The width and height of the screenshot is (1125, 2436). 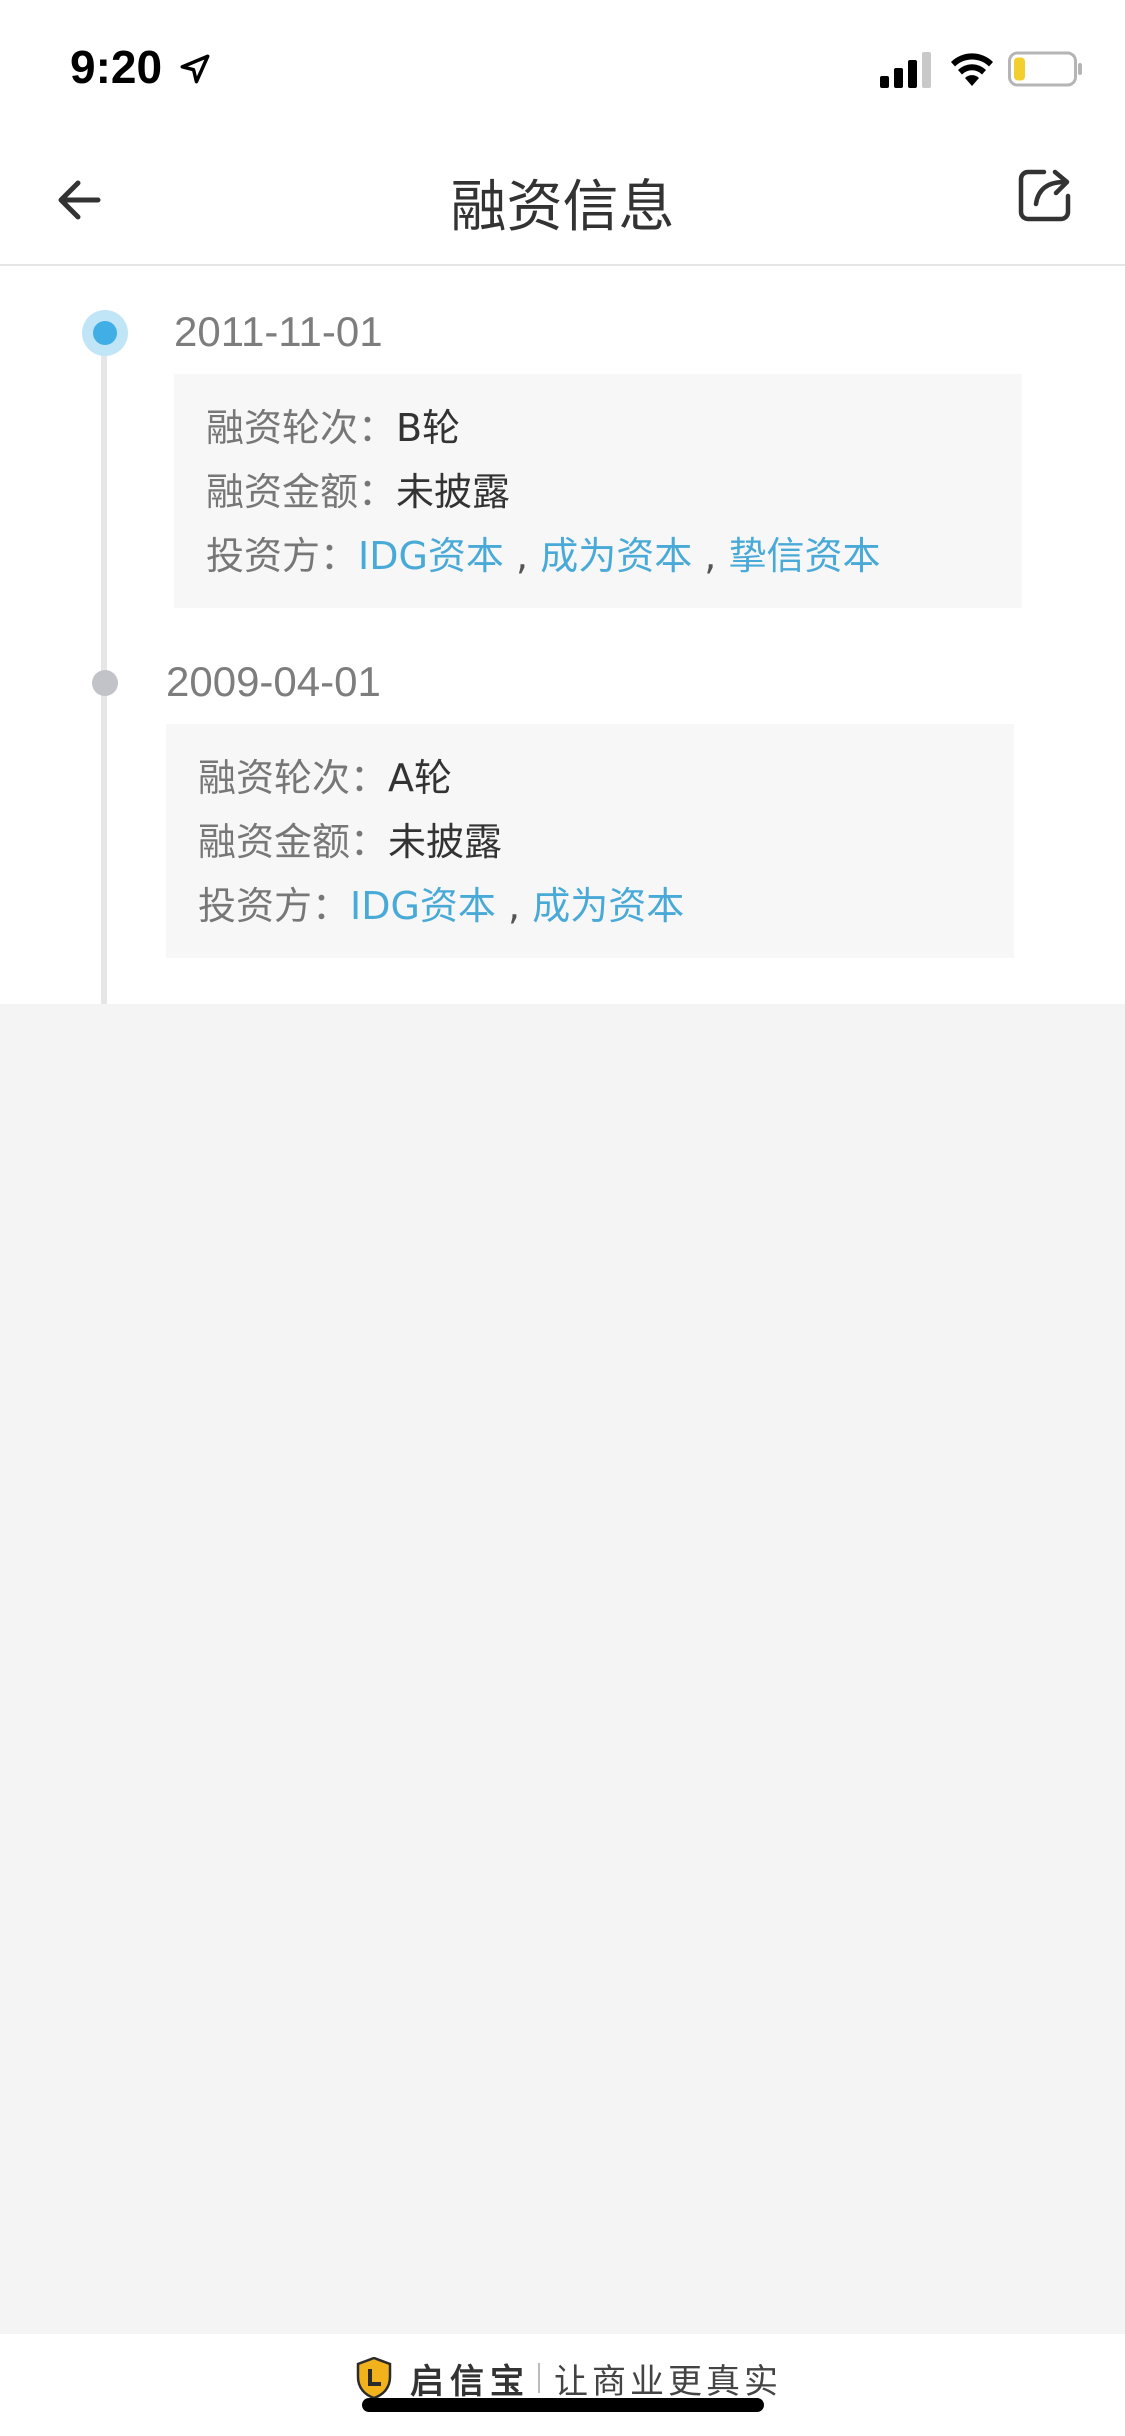 I want to click on battery-icon, so click(x=1045, y=69).